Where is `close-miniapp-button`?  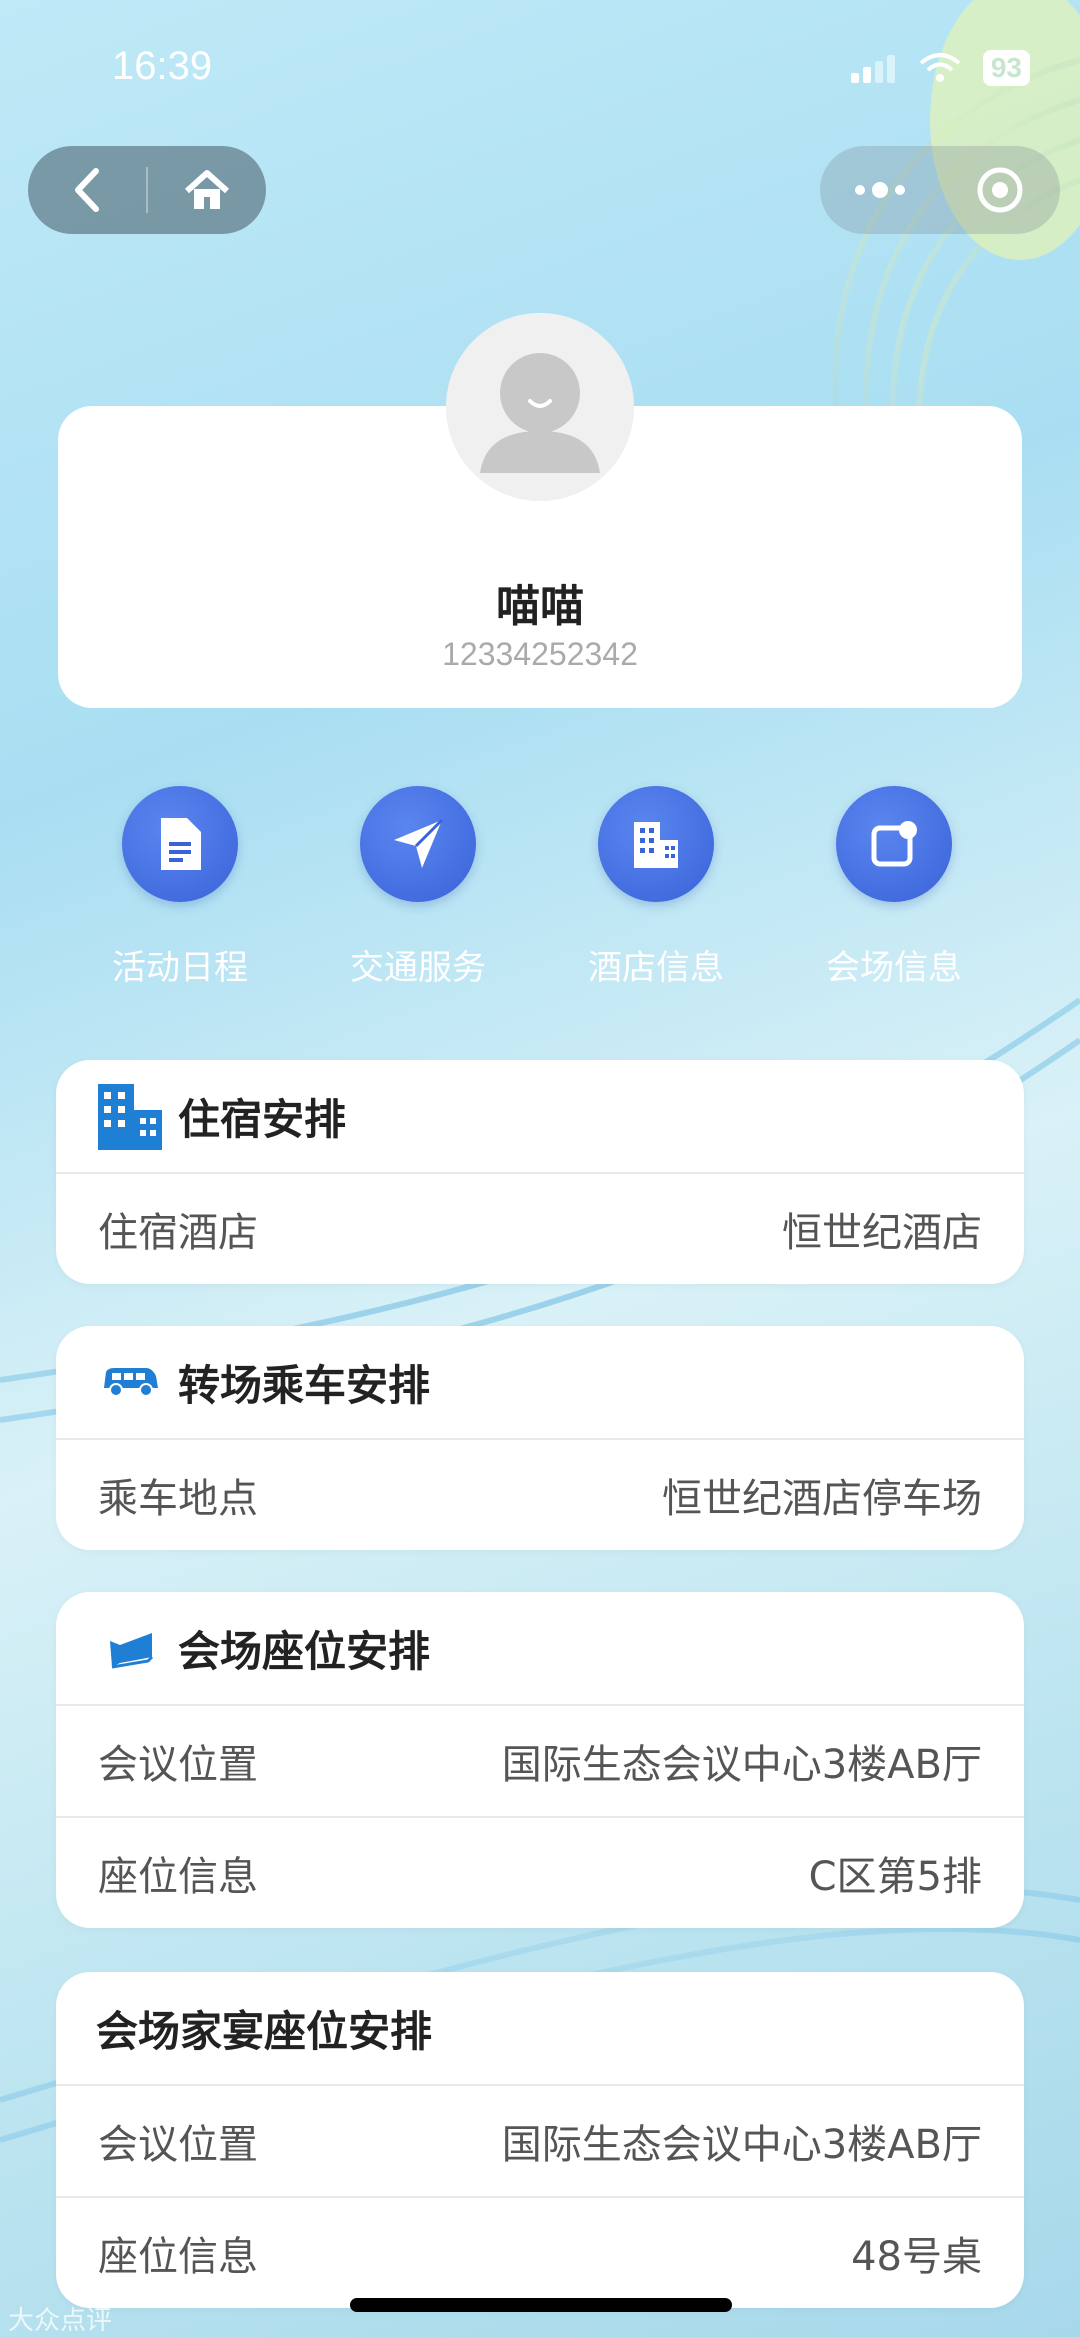
close-miniapp-button is located at coordinates (1000, 190).